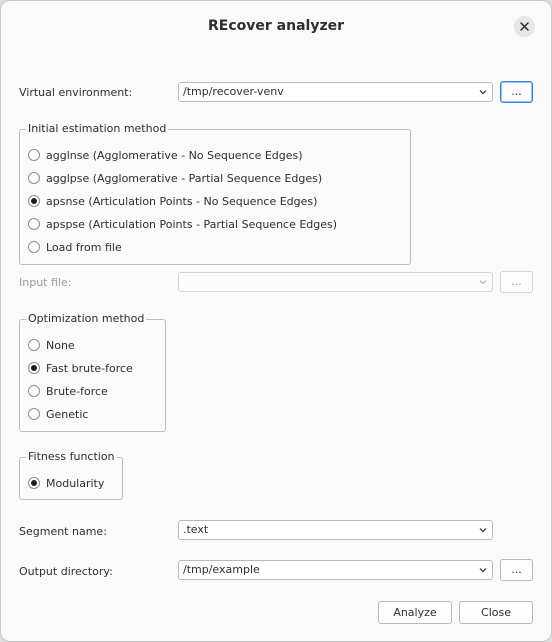 The height and width of the screenshot is (642, 552). I want to click on radio-load-from-file: Load from file, so click(75, 247).